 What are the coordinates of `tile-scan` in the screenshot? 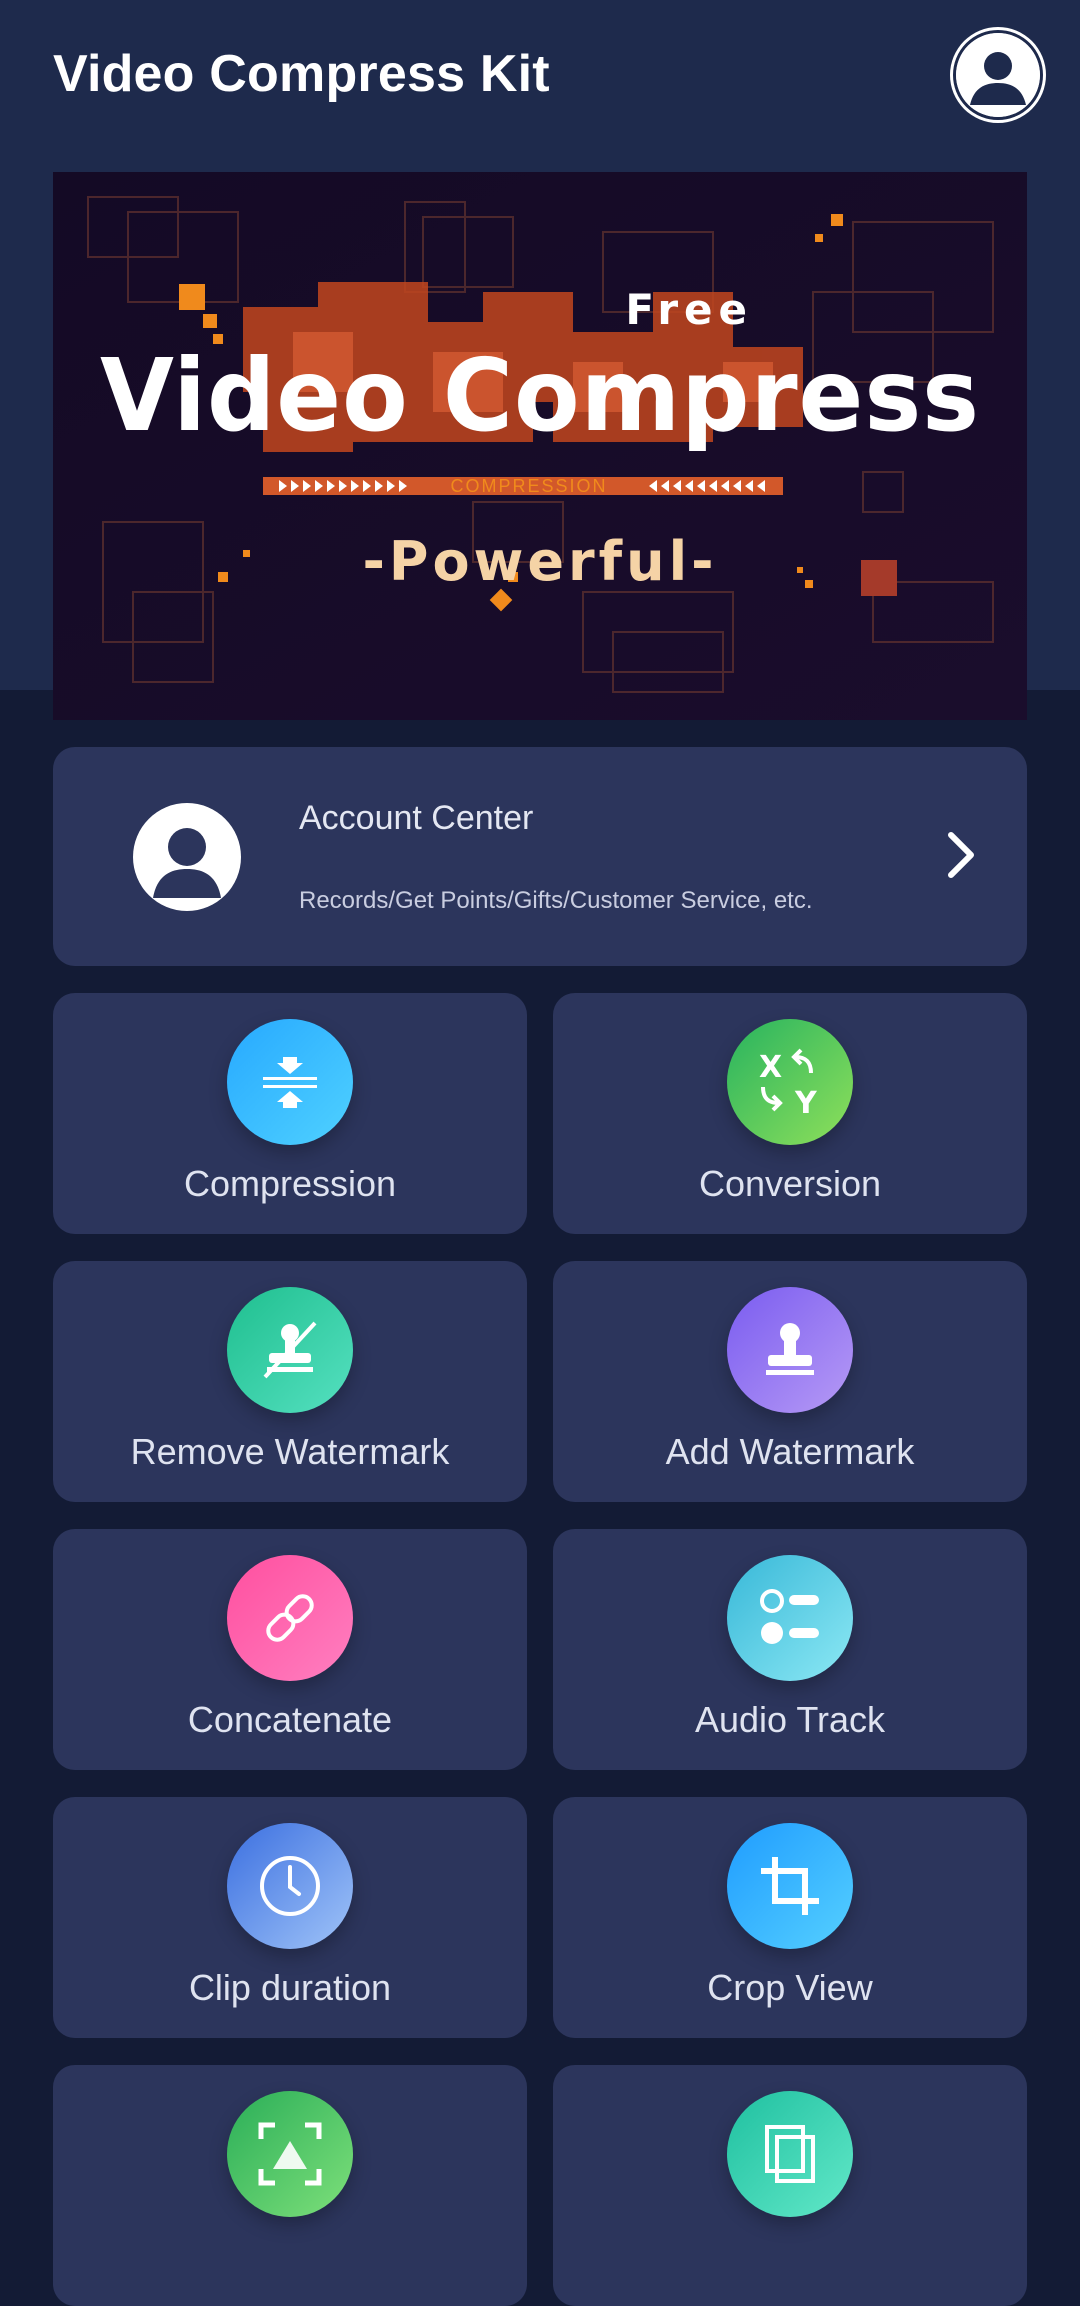 It's located at (290, 2185).